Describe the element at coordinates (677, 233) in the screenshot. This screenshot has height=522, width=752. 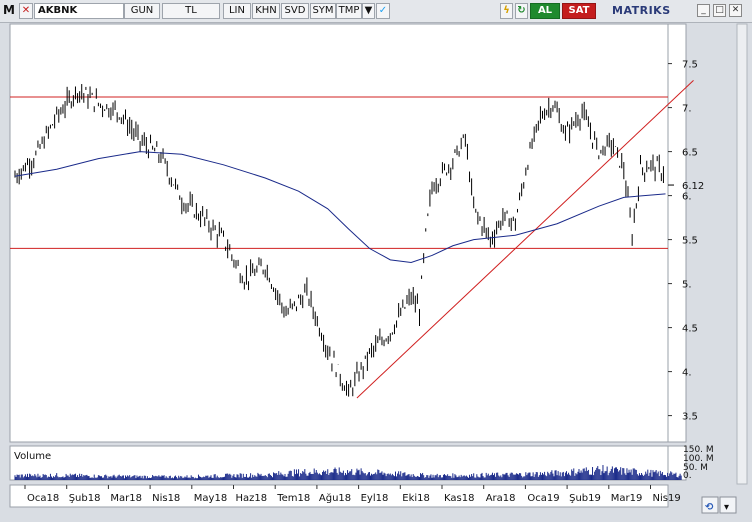
I see `y-axis-panel` at that location.